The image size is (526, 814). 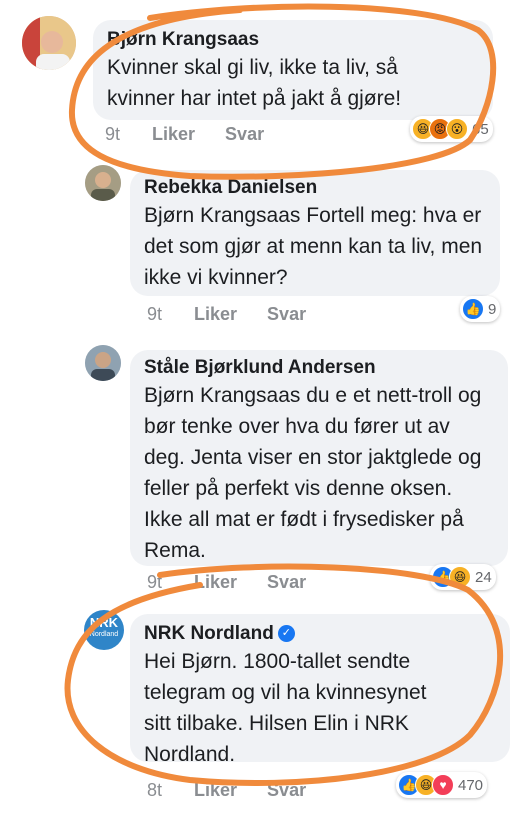 What do you see at coordinates (473, 309) in the screenshot?
I see `like-icon: 👍` at bounding box center [473, 309].